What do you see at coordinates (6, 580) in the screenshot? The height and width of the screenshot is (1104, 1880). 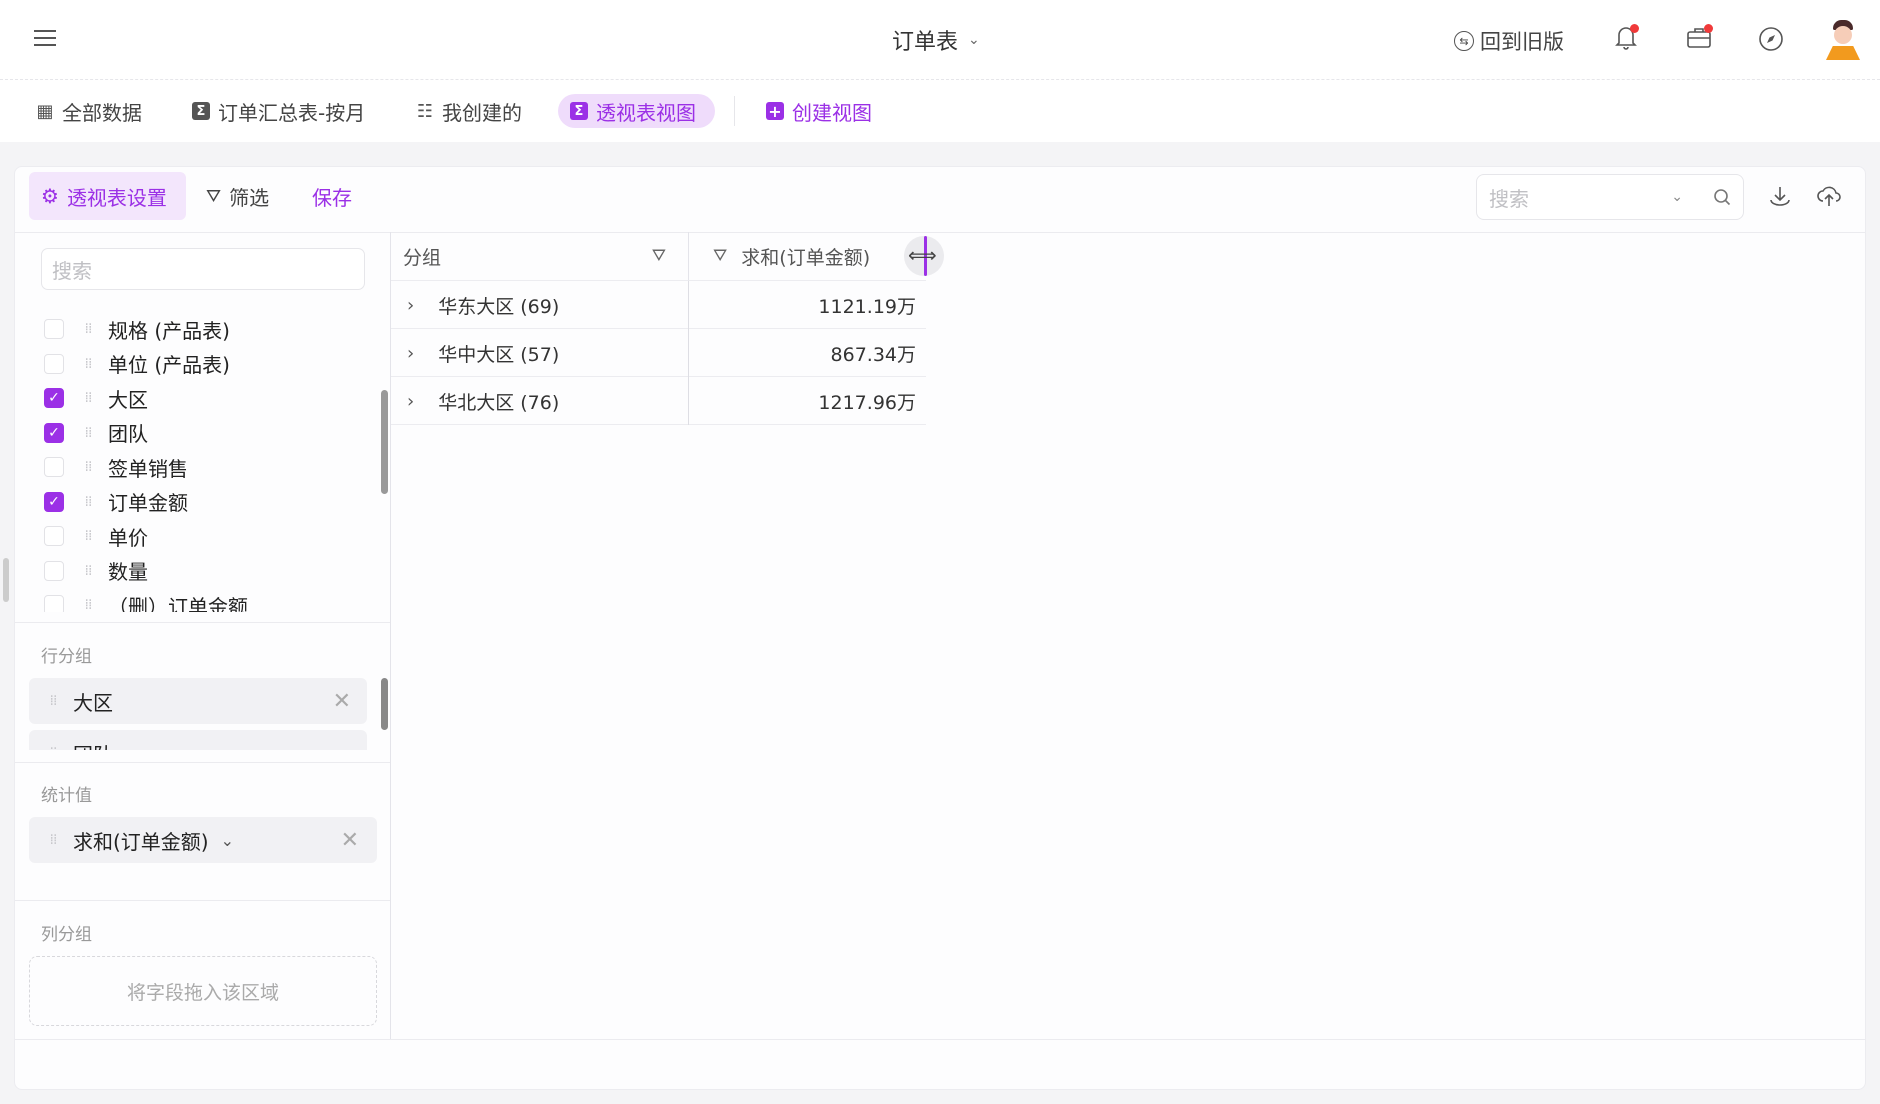 I see `page-scrollbar` at bounding box center [6, 580].